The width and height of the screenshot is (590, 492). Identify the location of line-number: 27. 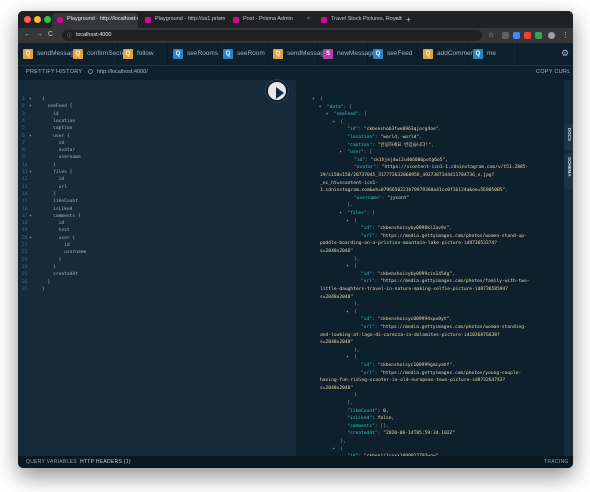
(25, 289).